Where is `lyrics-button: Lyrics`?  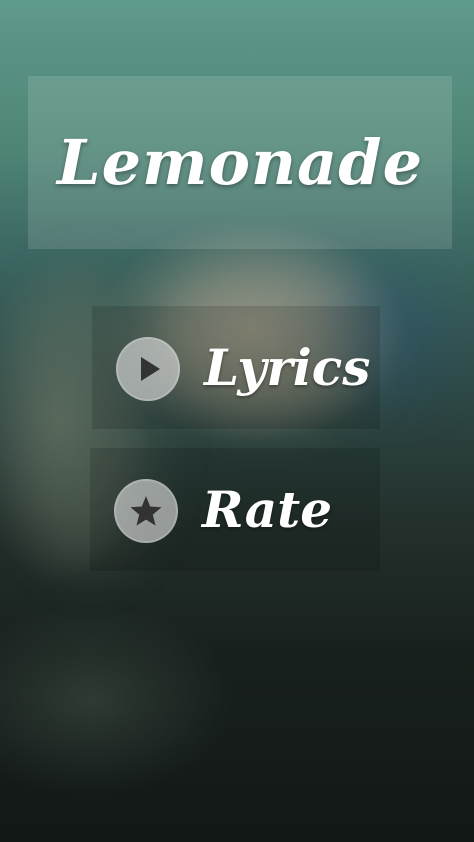 lyrics-button: Lyrics is located at coordinates (236, 367).